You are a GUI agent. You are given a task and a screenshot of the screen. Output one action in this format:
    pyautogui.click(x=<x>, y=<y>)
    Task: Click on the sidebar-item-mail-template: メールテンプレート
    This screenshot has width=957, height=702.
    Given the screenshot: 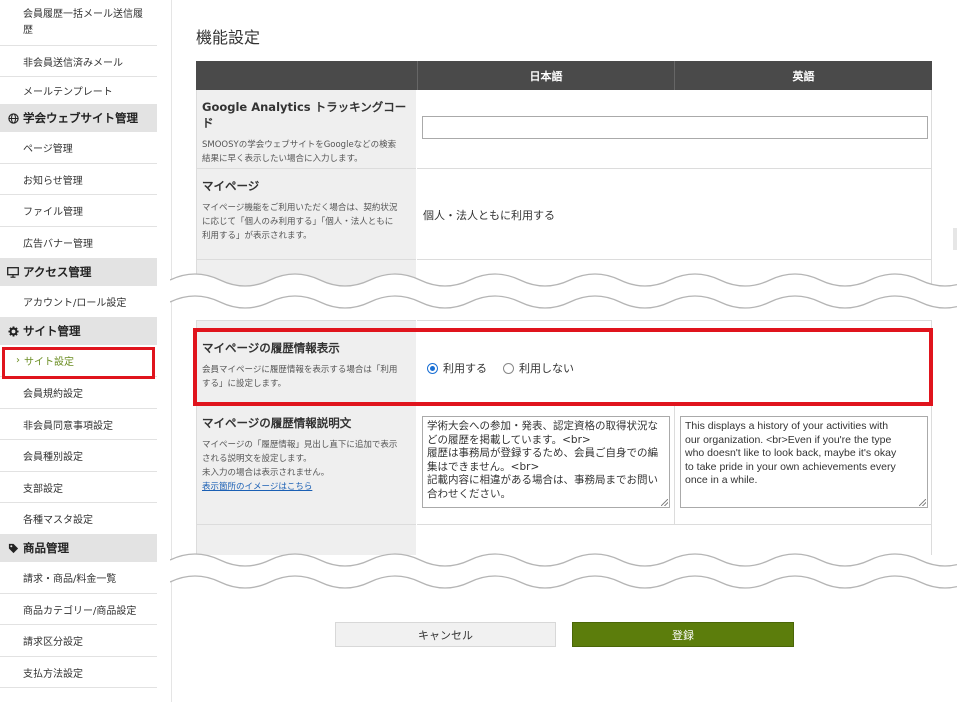 What is the action you would take?
    pyautogui.click(x=78, y=90)
    